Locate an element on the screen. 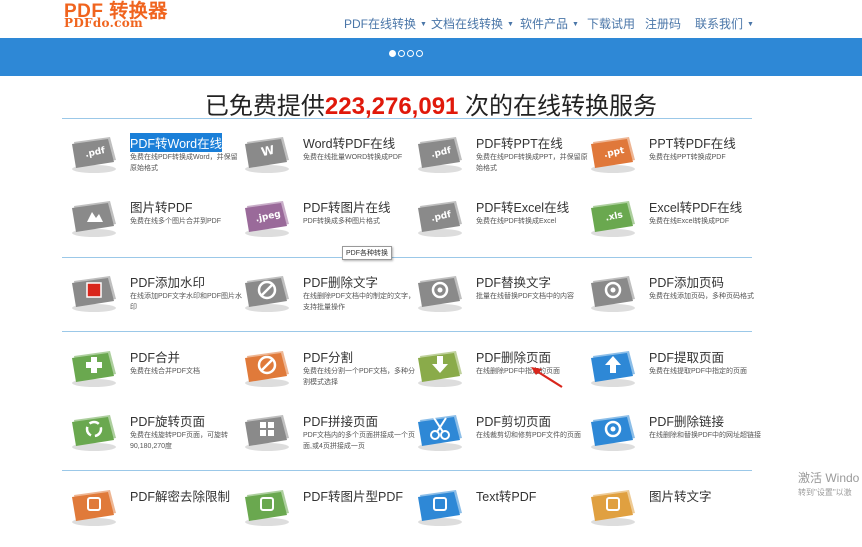 The image size is (862, 547). windows-activation-watermark: 激活 Windo 转到"设置"以激 is located at coordinates (828, 483).